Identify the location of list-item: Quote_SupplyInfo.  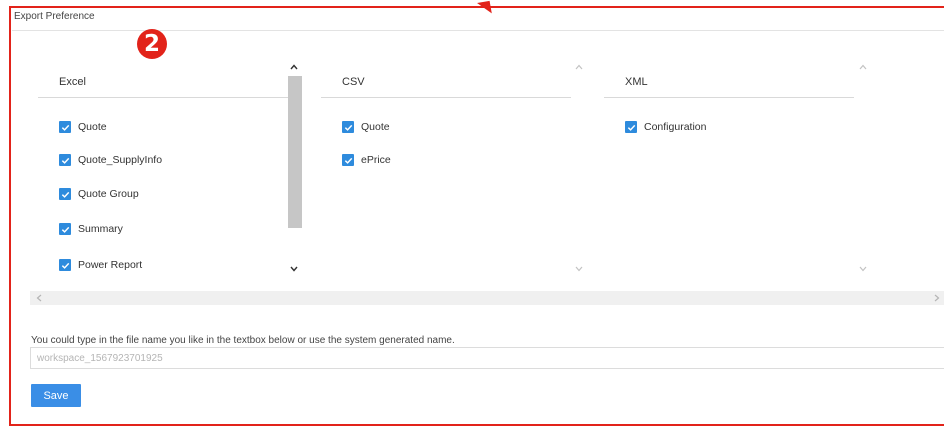
(110, 160).